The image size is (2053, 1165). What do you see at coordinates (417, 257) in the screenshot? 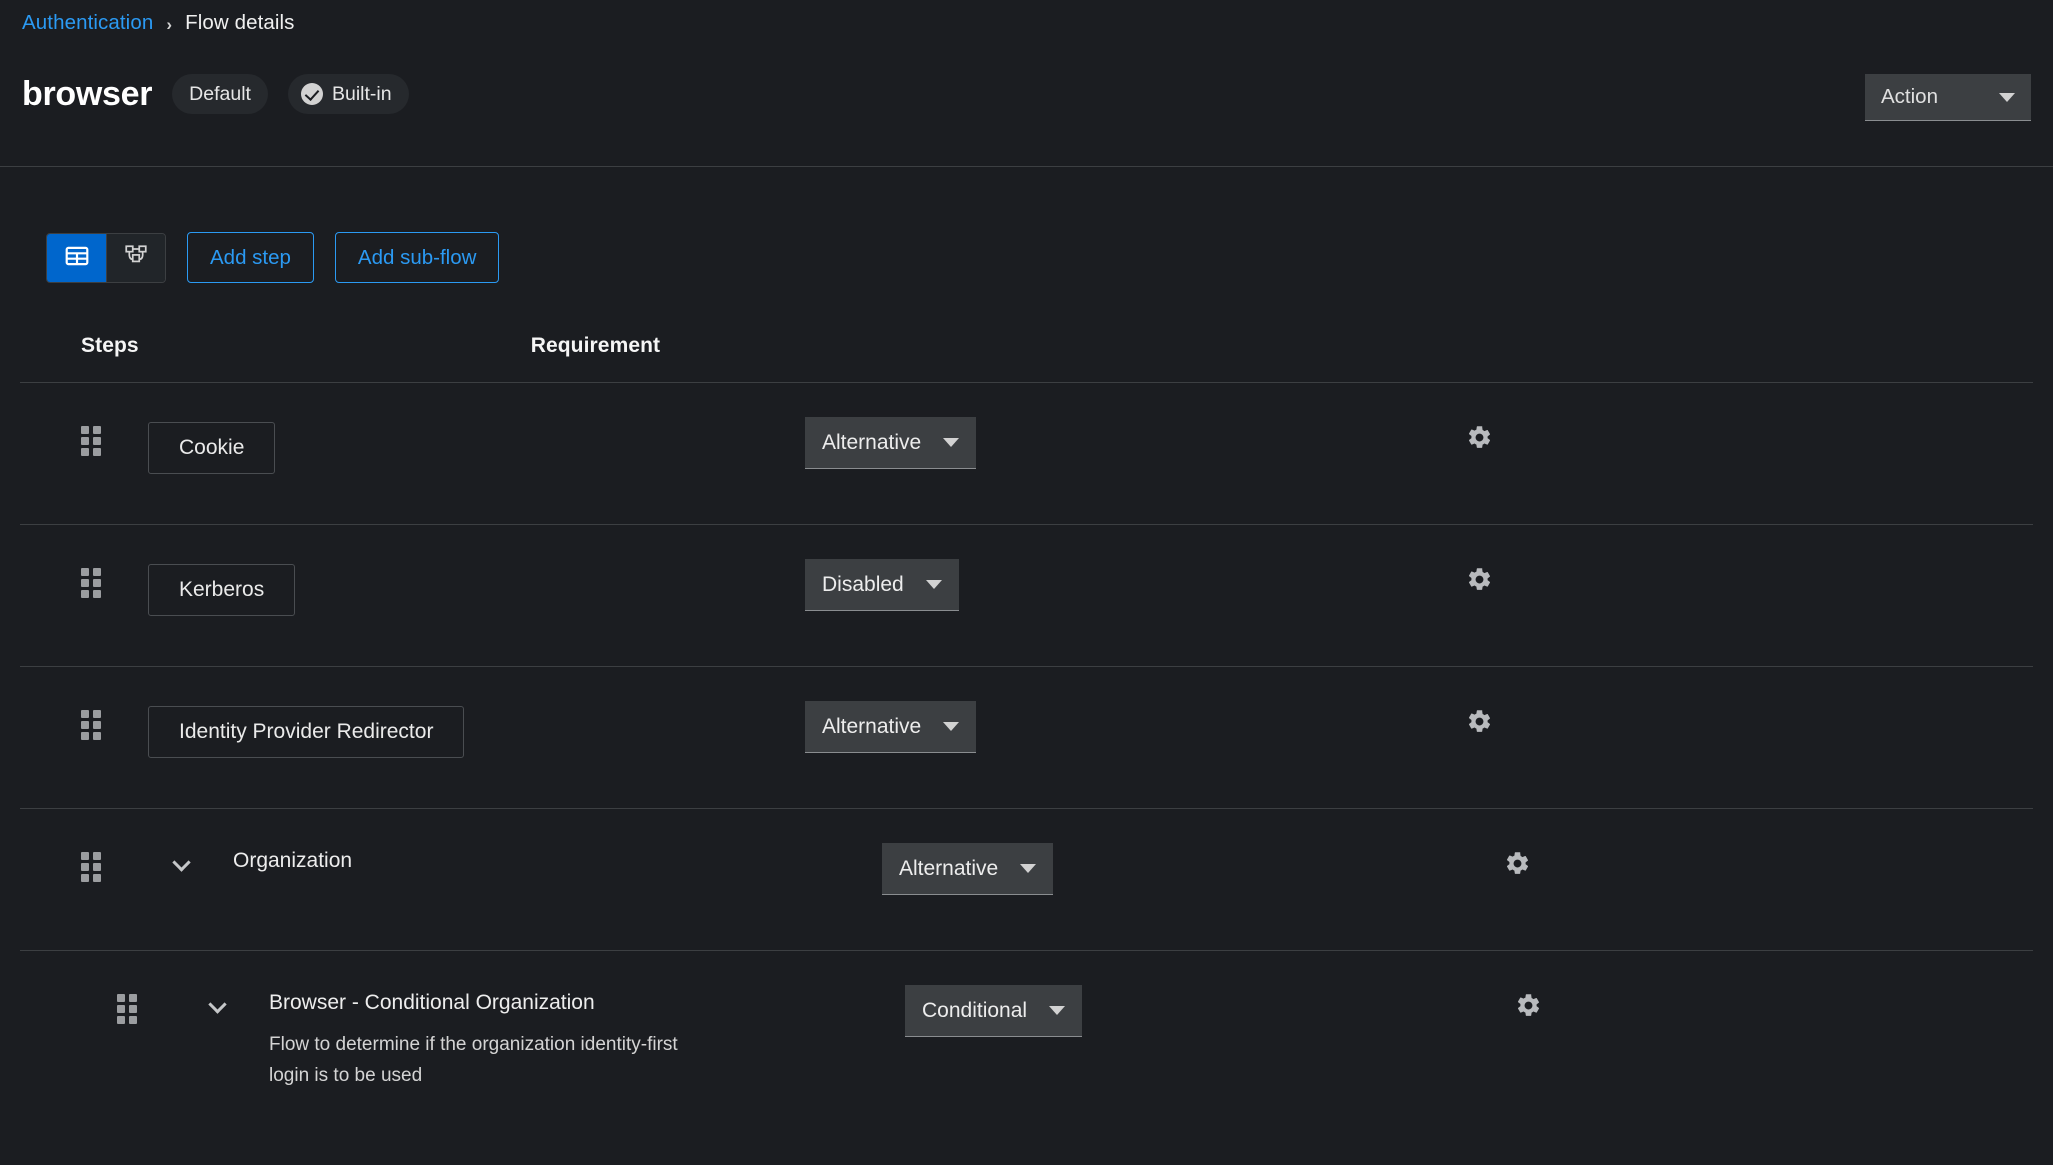
I see `add-sub-flow-button: Add sub-flow` at bounding box center [417, 257].